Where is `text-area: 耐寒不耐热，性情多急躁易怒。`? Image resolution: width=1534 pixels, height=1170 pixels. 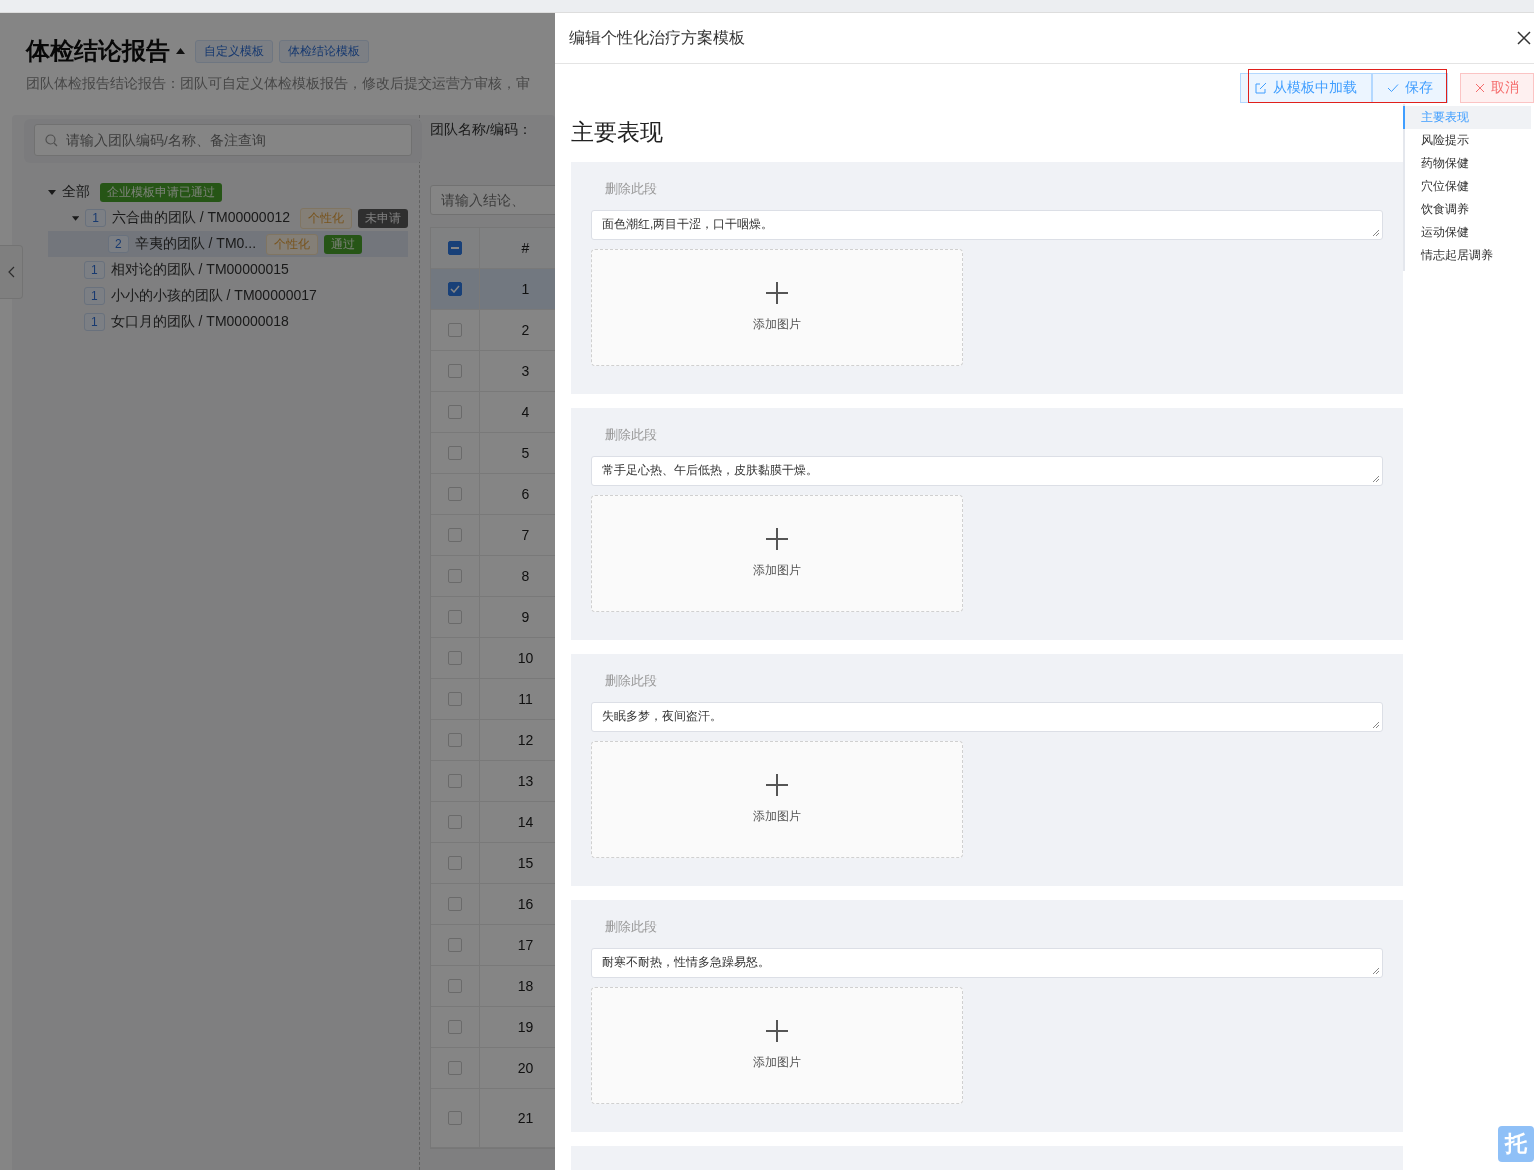 text-area: 耐寒不耐热，性情多急躁易怒。 is located at coordinates (987, 963).